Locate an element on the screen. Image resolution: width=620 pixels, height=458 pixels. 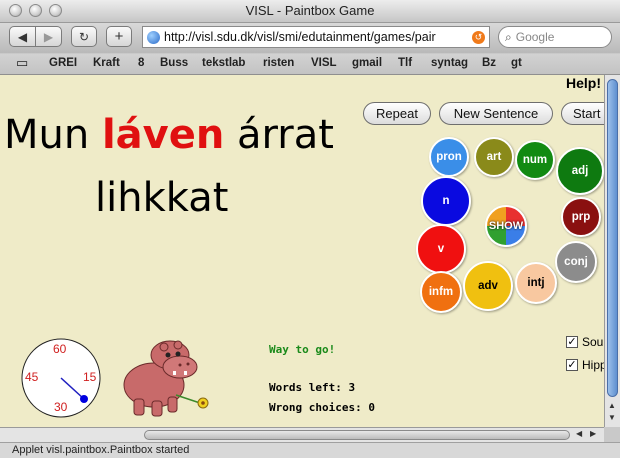
back-button: ◀ is located at coordinates (22, 36).